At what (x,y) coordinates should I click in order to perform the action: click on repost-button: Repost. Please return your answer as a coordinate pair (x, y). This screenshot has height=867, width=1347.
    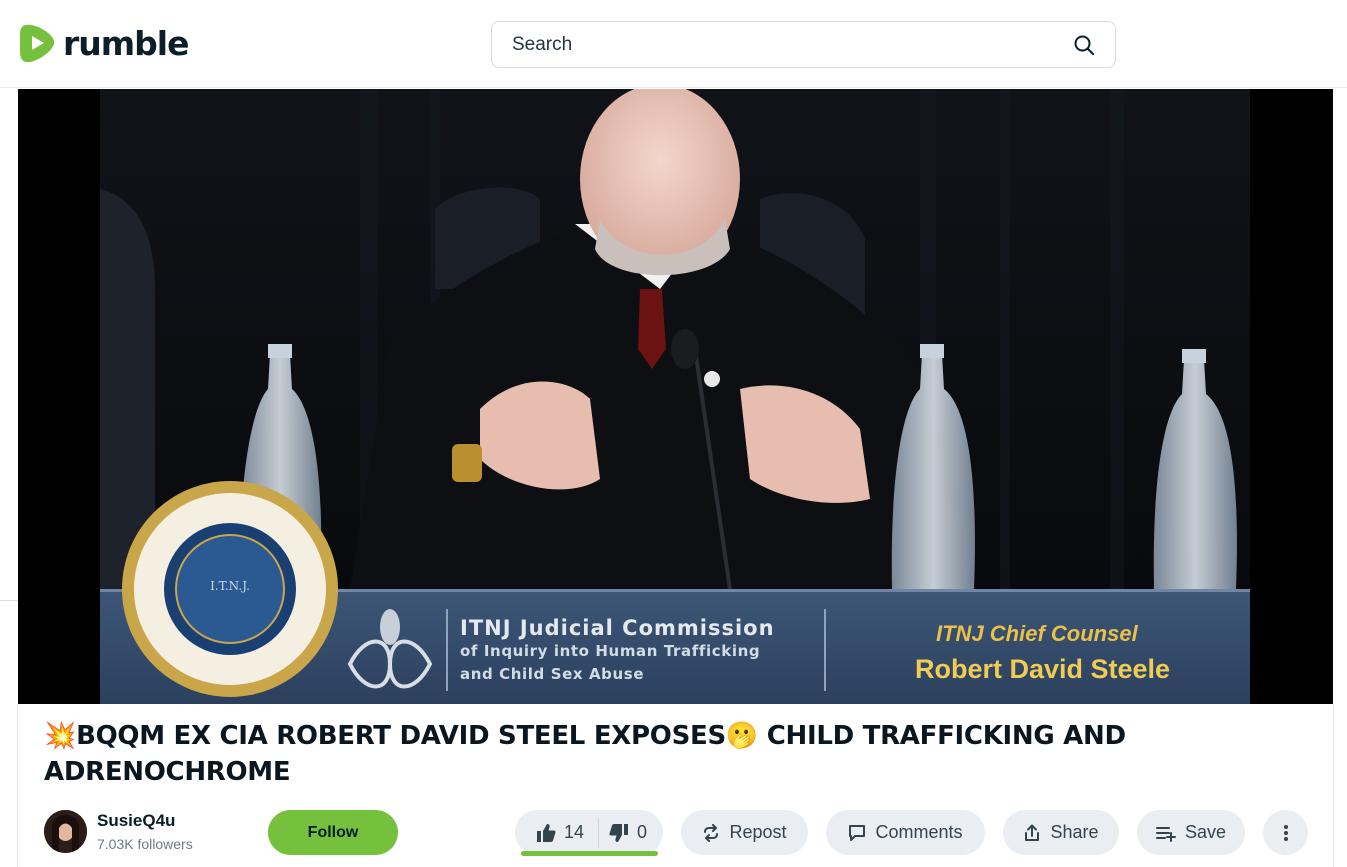
    Looking at the image, I should click on (744, 832).